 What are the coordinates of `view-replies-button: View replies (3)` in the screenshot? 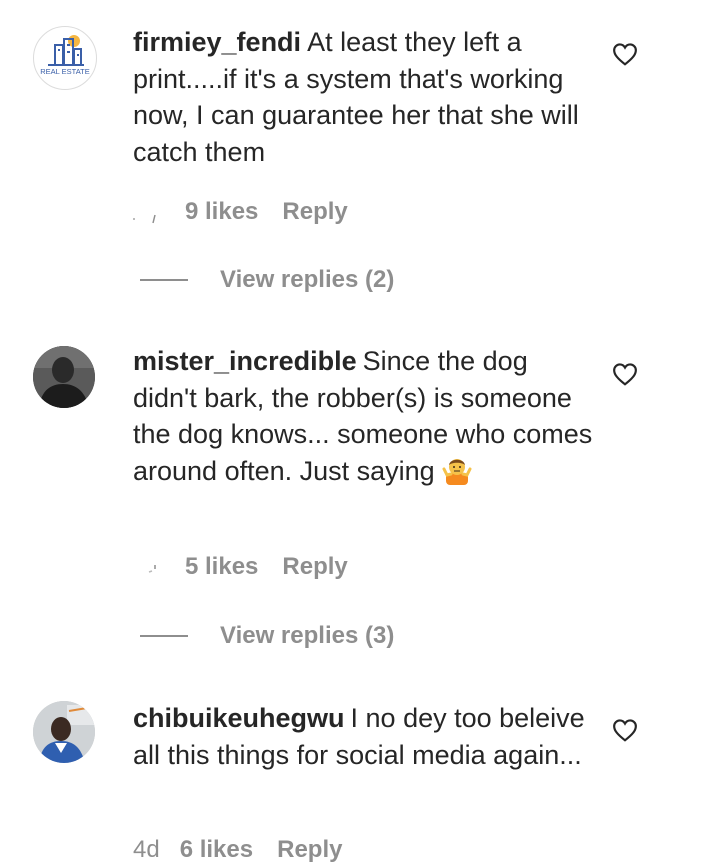 It's located at (267, 636).